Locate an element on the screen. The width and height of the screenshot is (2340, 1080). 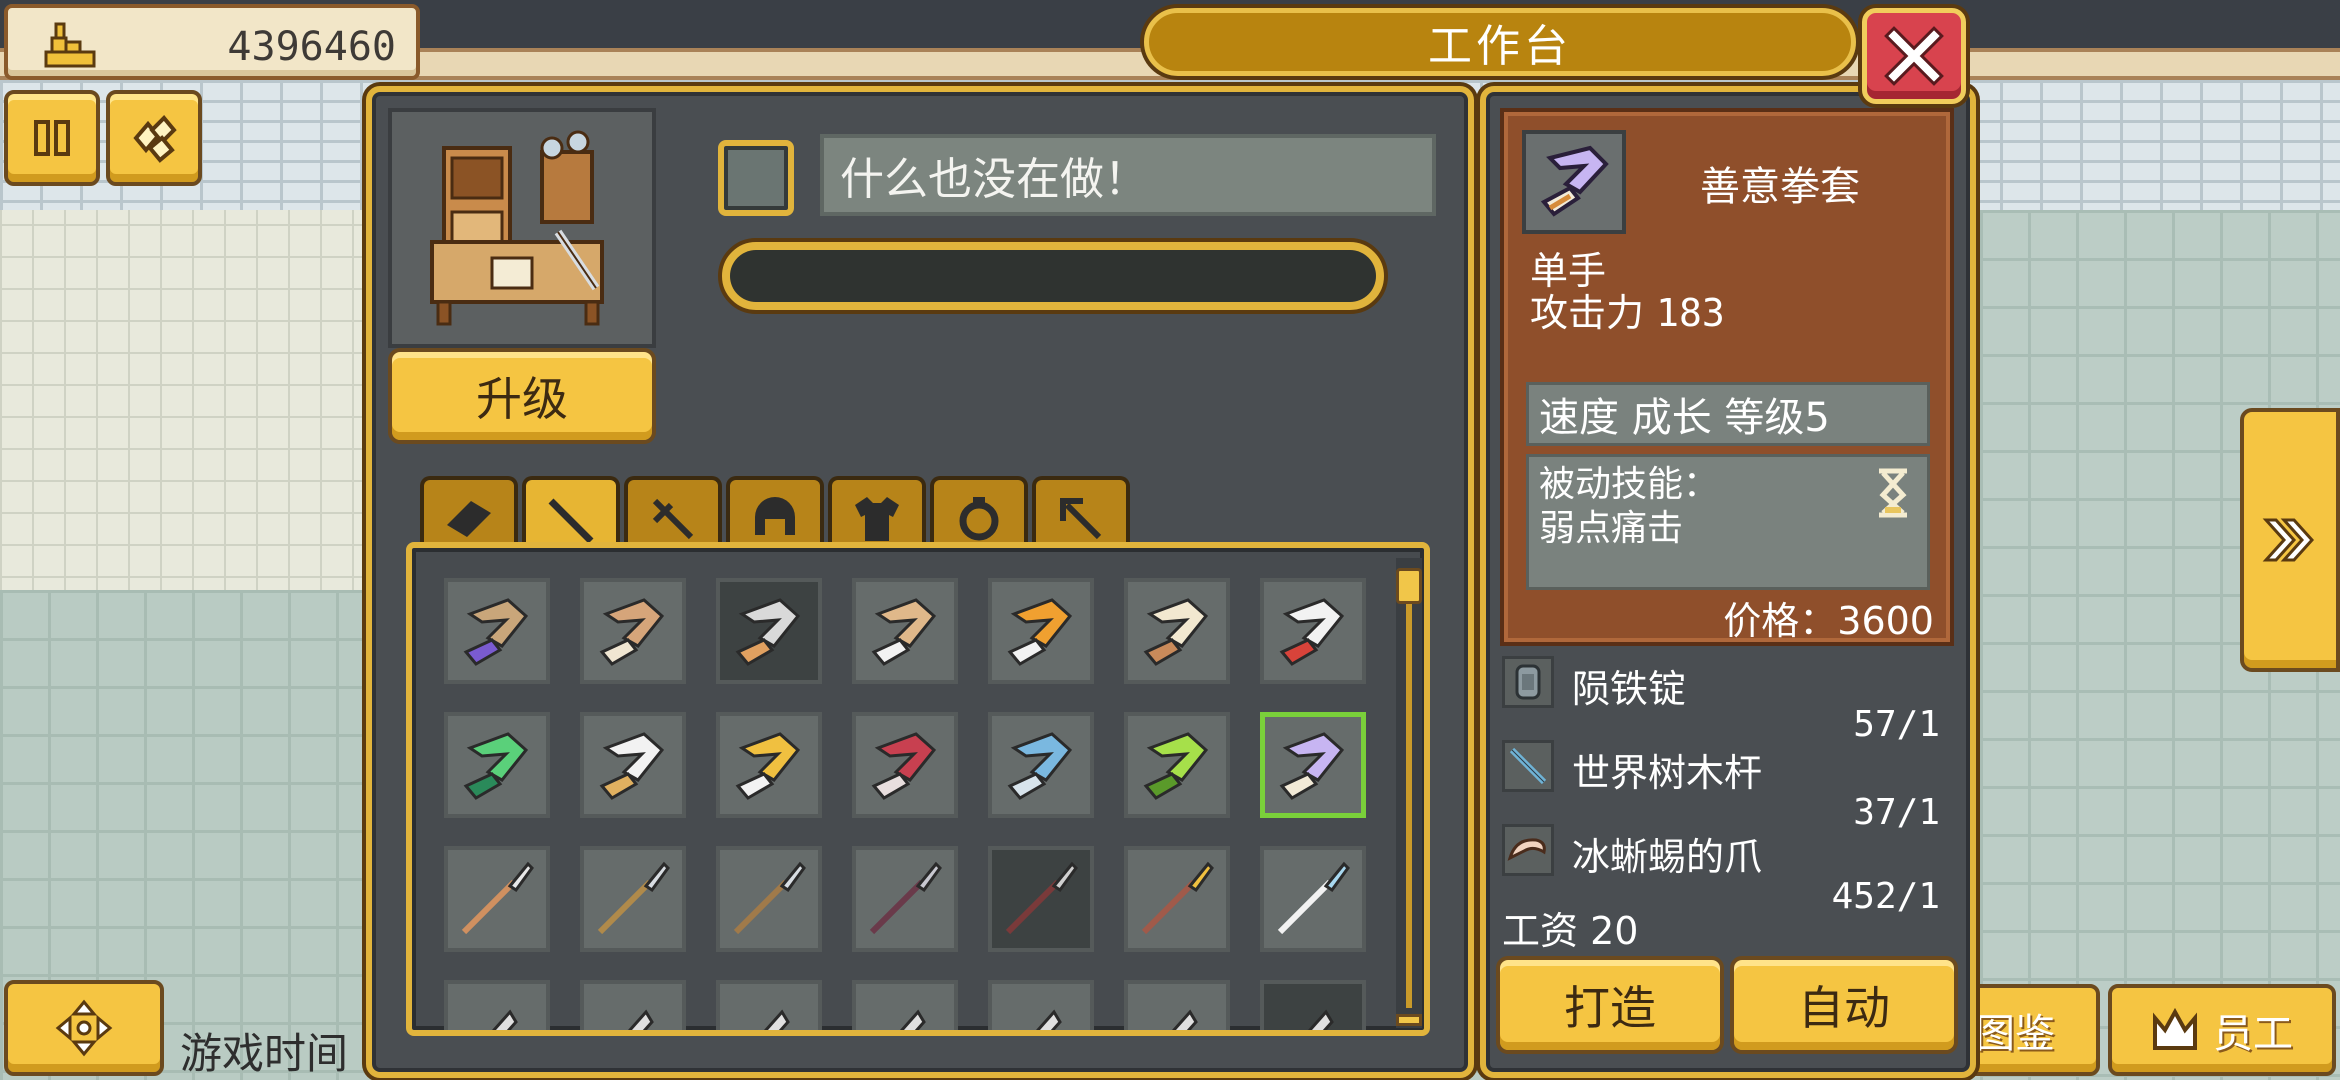
partial-7-icon is located at coordinates (1321, 1019).